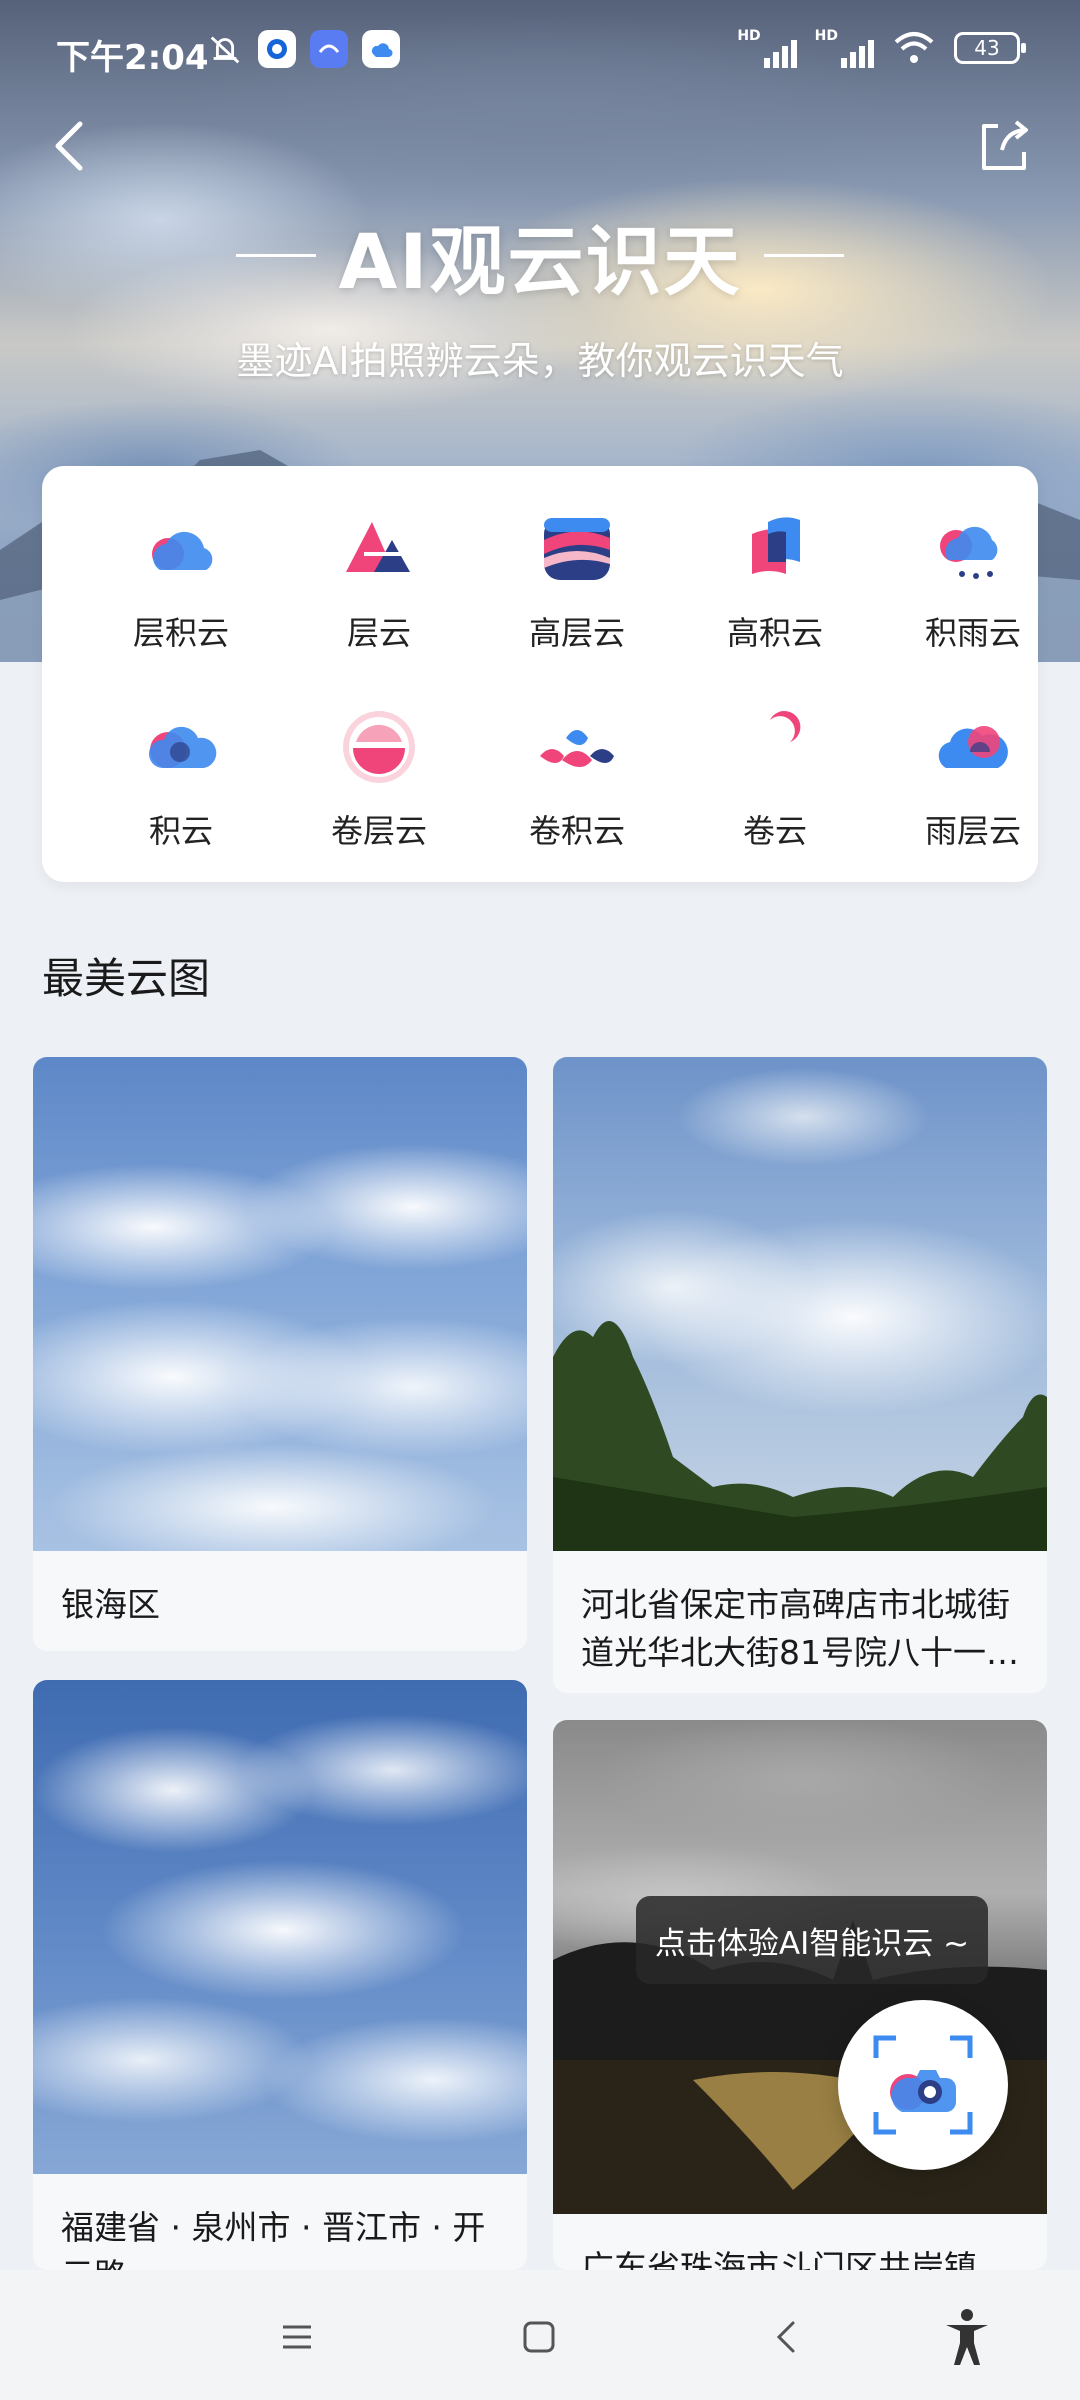 This screenshot has width=1080, height=2400. Describe the element at coordinates (378, 547) in the screenshot. I see `stratus-icon` at that location.